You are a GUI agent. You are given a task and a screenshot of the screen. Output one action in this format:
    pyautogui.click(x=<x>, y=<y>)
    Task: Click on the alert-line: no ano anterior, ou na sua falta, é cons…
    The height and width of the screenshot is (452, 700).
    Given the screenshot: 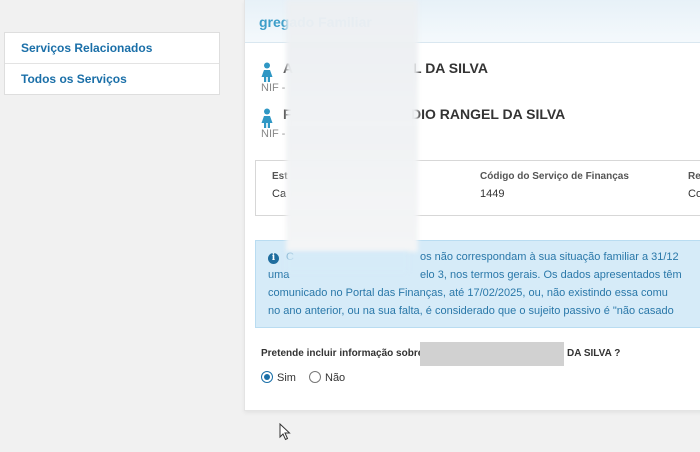 What is the action you would take?
    pyautogui.click(x=471, y=311)
    